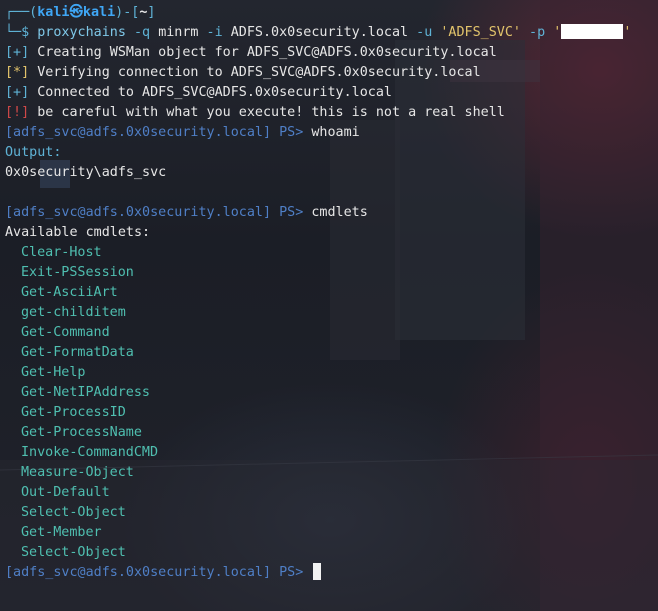 The image size is (658, 611). What do you see at coordinates (73, 312) in the screenshot?
I see `cmdlet-item: get-childitem` at bounding box center [73, 312].